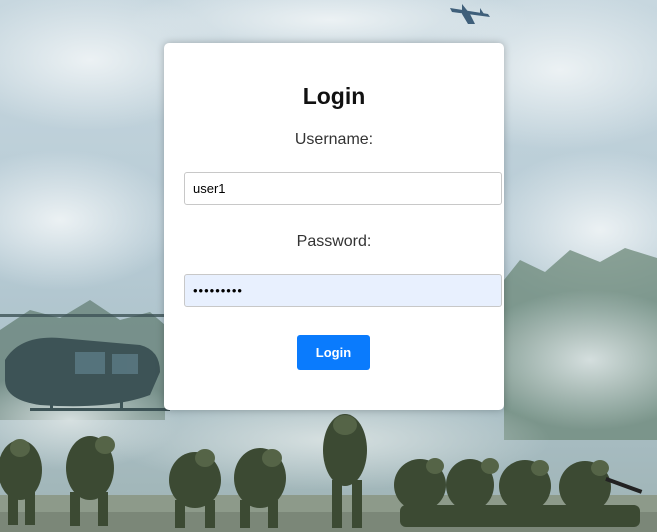  I want to click on password-input, so click(343, 290).